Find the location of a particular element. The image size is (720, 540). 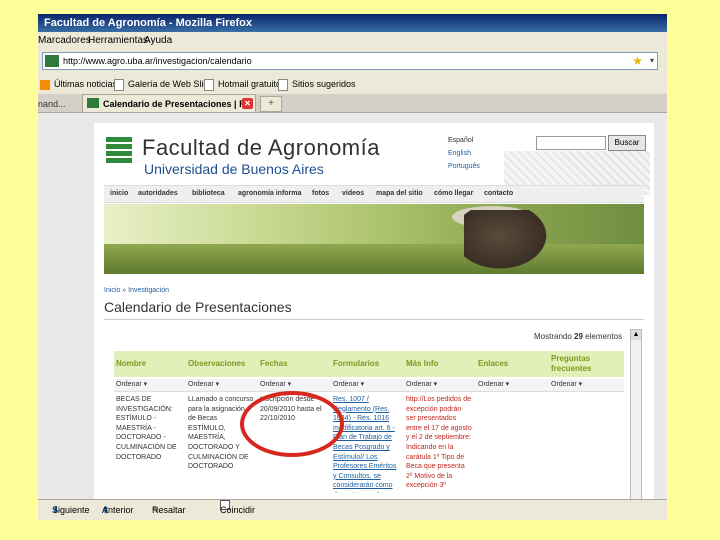

sort-mas-info: Ordenar ▾ is located at coordinates (421, 385).